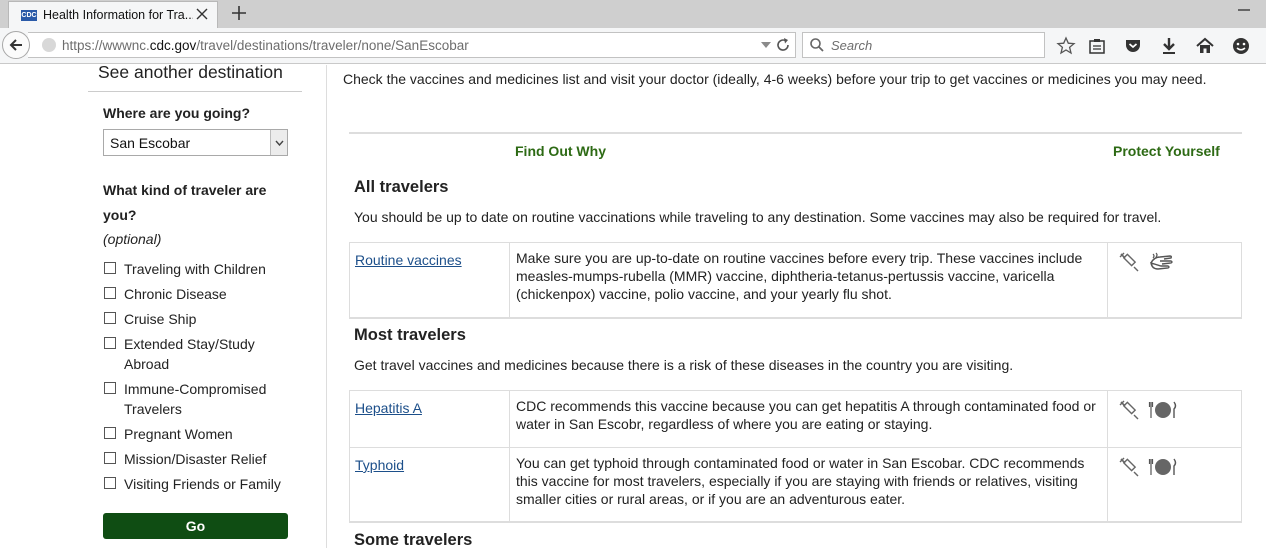 This screenshot has height=548, width=1266. What do you see at coordinates (160, 319) in the screenshot?
I see `traveler-option-label: Cruise Ship` at bounding box center [160, 319].